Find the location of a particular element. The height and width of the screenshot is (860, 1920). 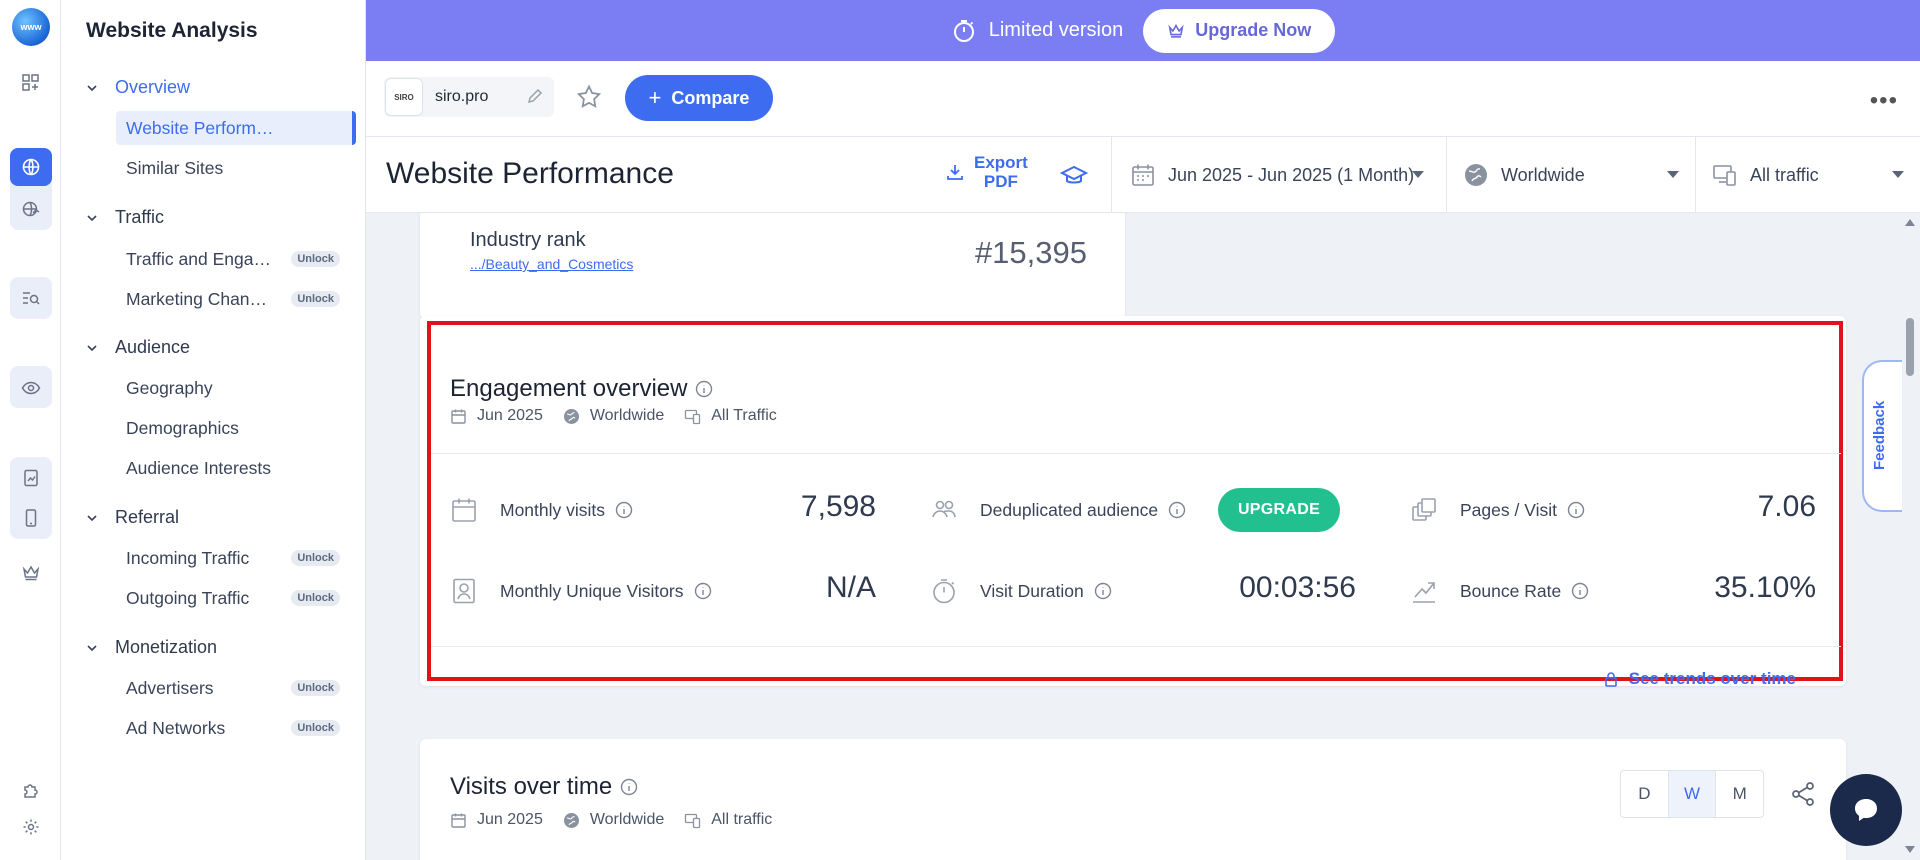

more-options-icon: ••• is located at coordinates (1884, 101).